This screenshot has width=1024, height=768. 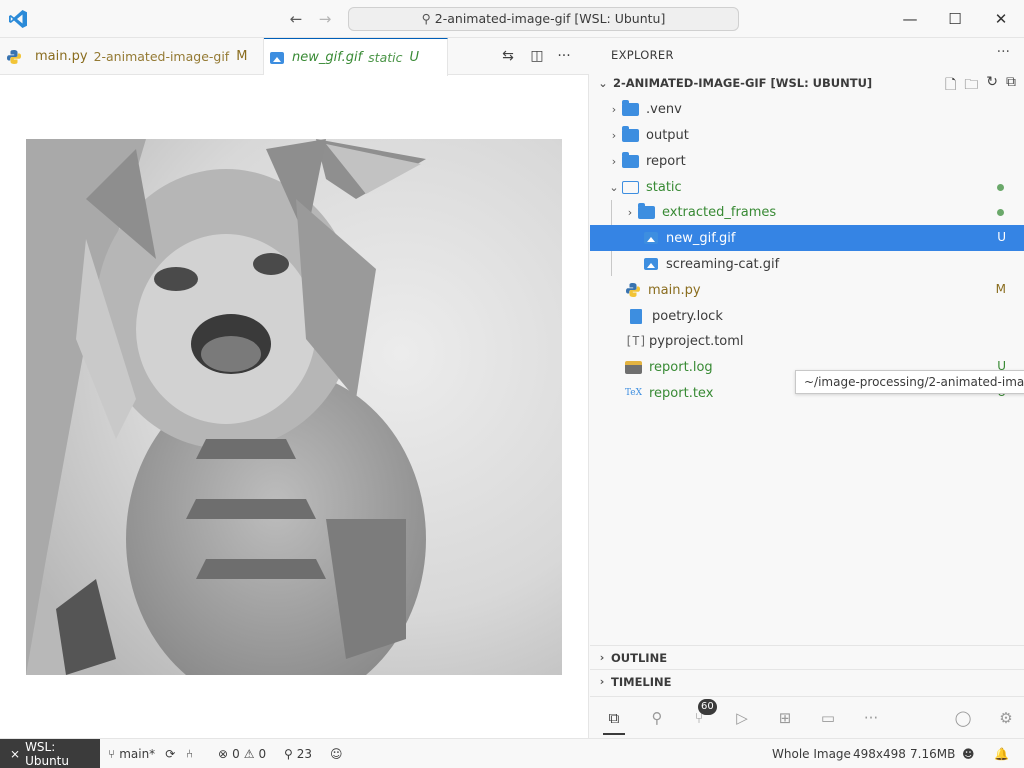 What do you see at coordinates (955, 19) in the screenshot?
I see `maximize-button: ☐` at bounding box center [955, 19].